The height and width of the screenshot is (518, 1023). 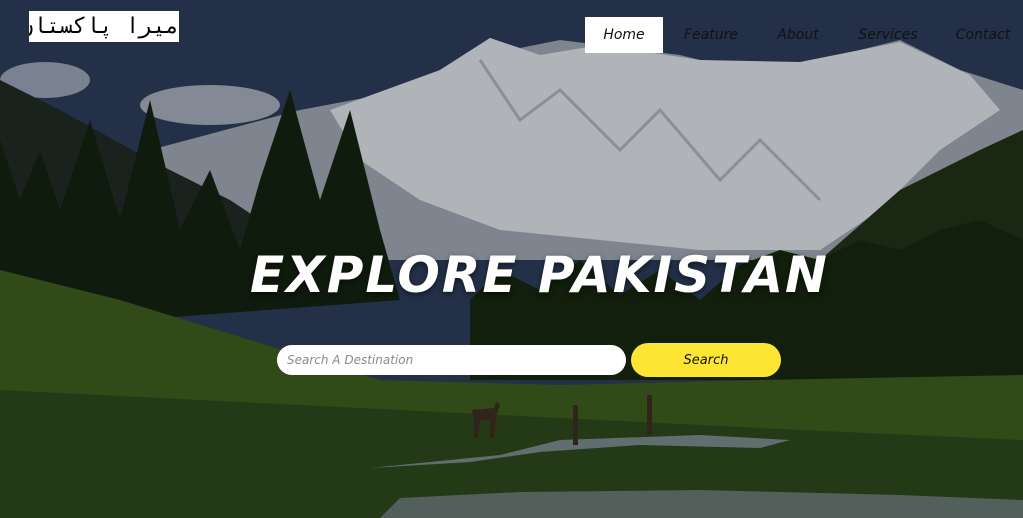 What do you see at coordinates (624, 35) in the screenshot?
I see `nav-item-home: Home` at bounding box center [624, 35].